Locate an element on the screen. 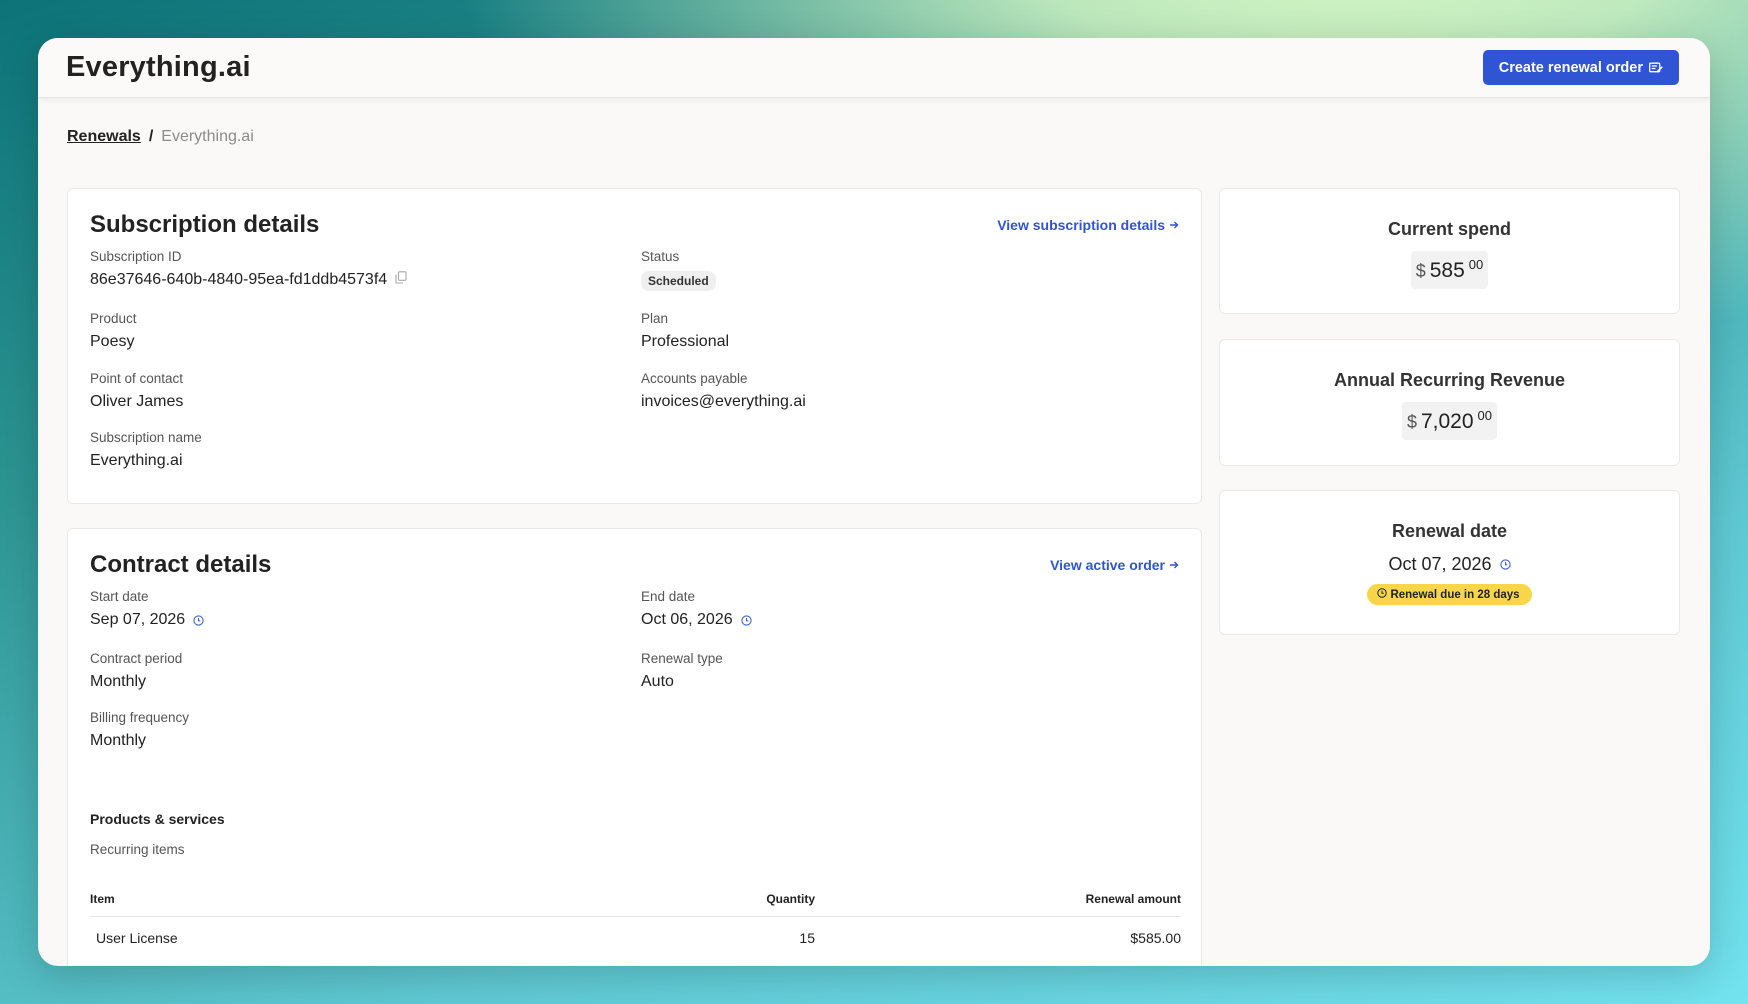  billing-frequency-label: Billing frequency is located at coordinates (140, 717).